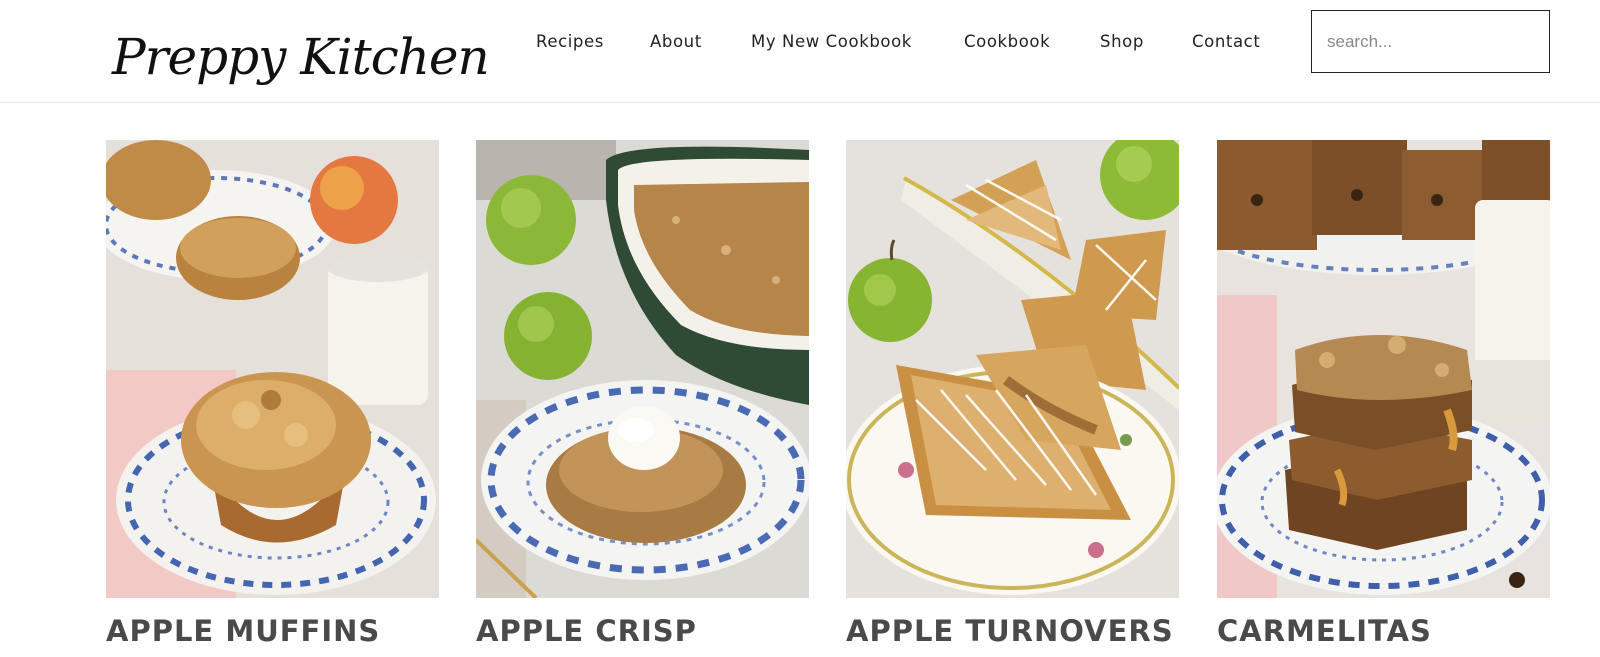 The image size is (1600, 657). Describe the element at coordinates (1122, 42) in the screenshot. I see `nav-item-shop: Shop` at that location.